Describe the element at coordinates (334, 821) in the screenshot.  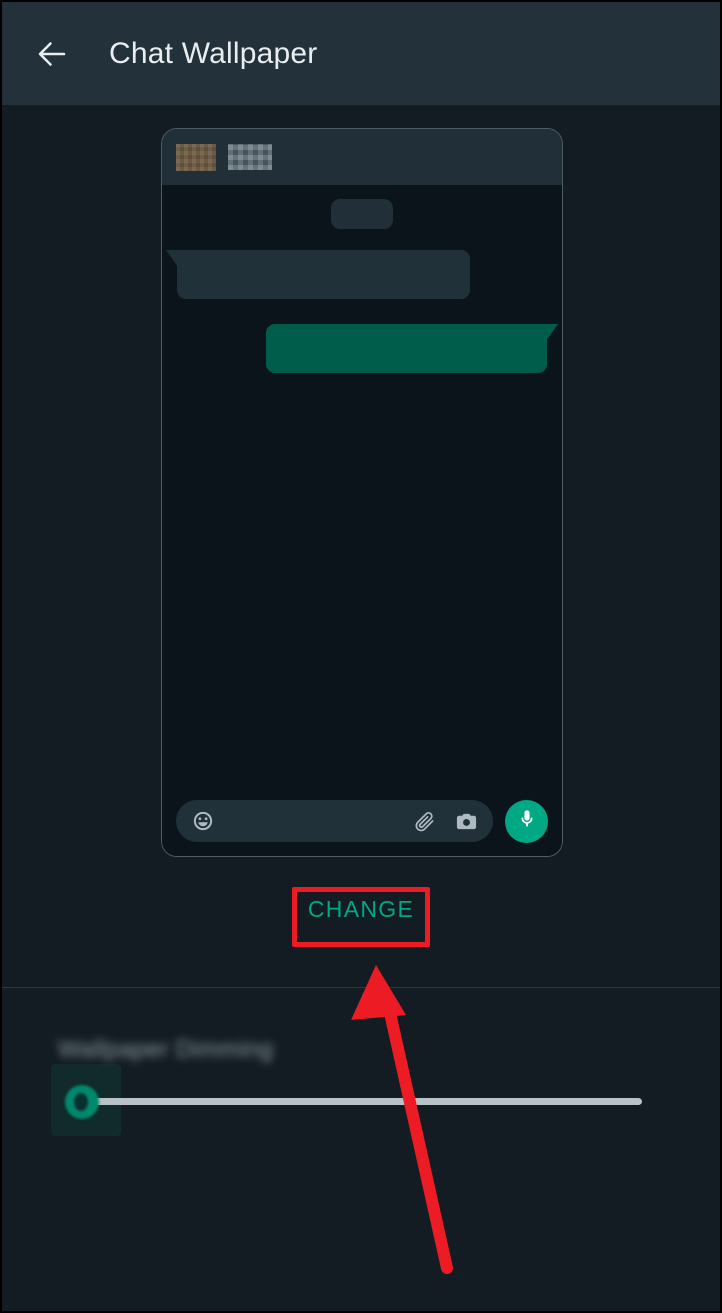
I see `message-input-pill` at that location.